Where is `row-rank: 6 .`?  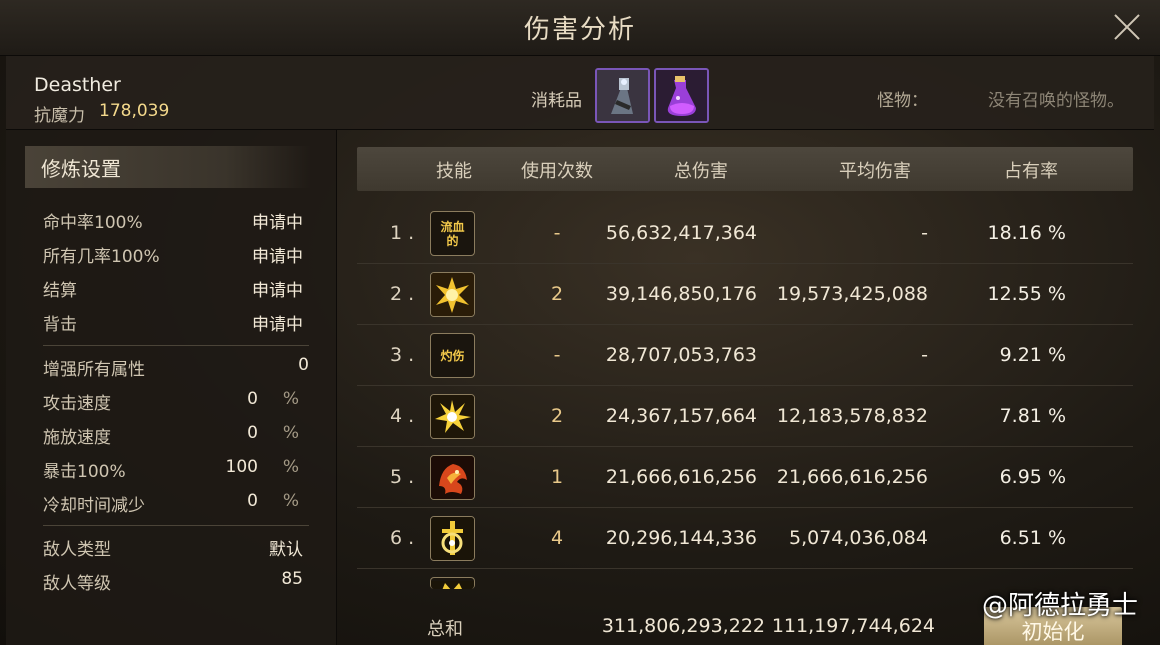
row-rank: 6 . is located at coordinates (402, 538).